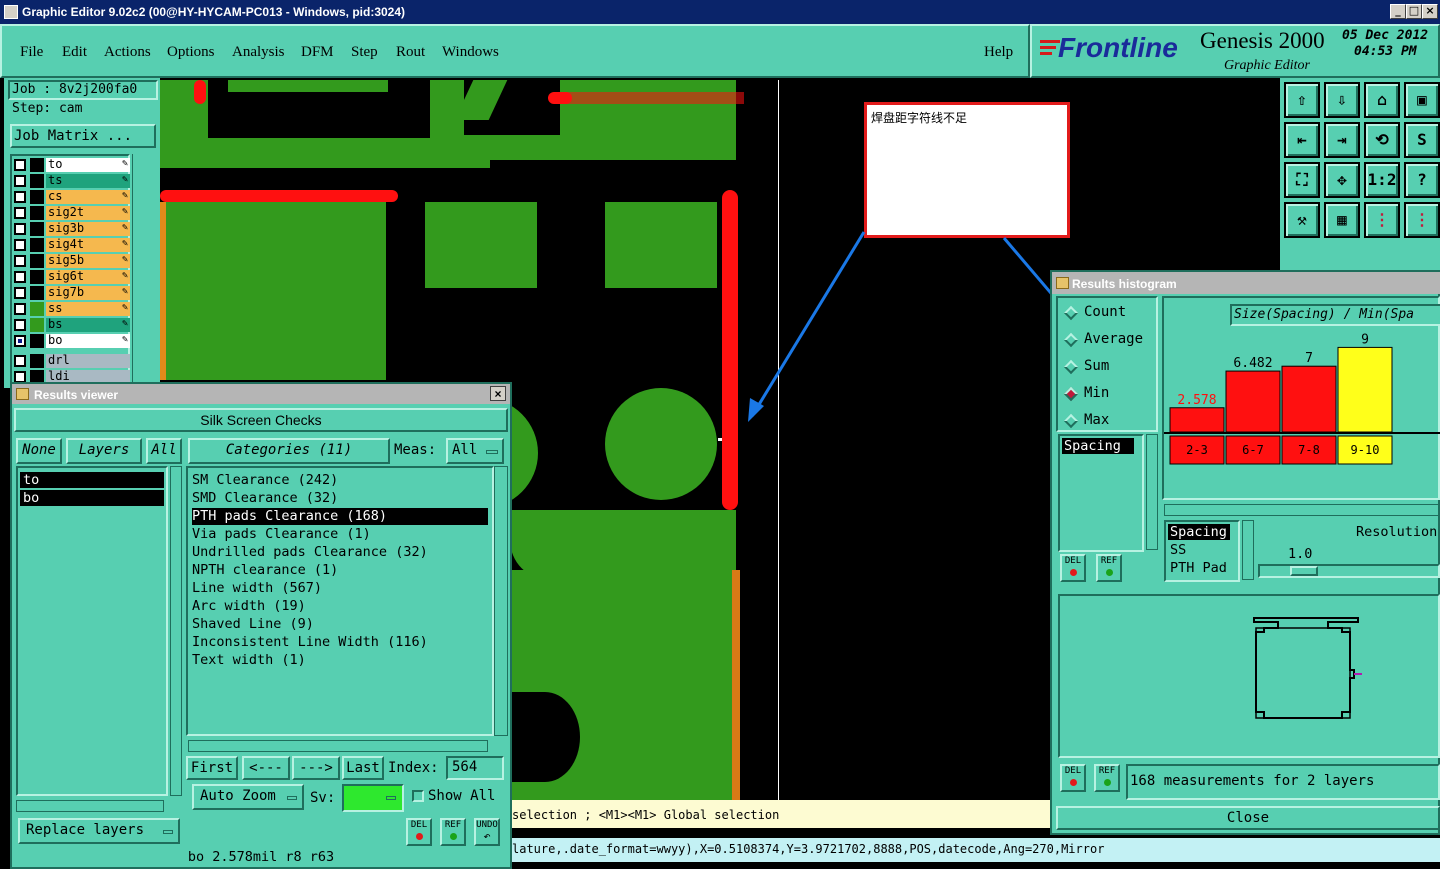 This screenshot has height=869, width=1440. Describe the element at coordinates (340, 552) in the screenshot. I see `category-item: Undrilled pads Clearance (32)` at that location.